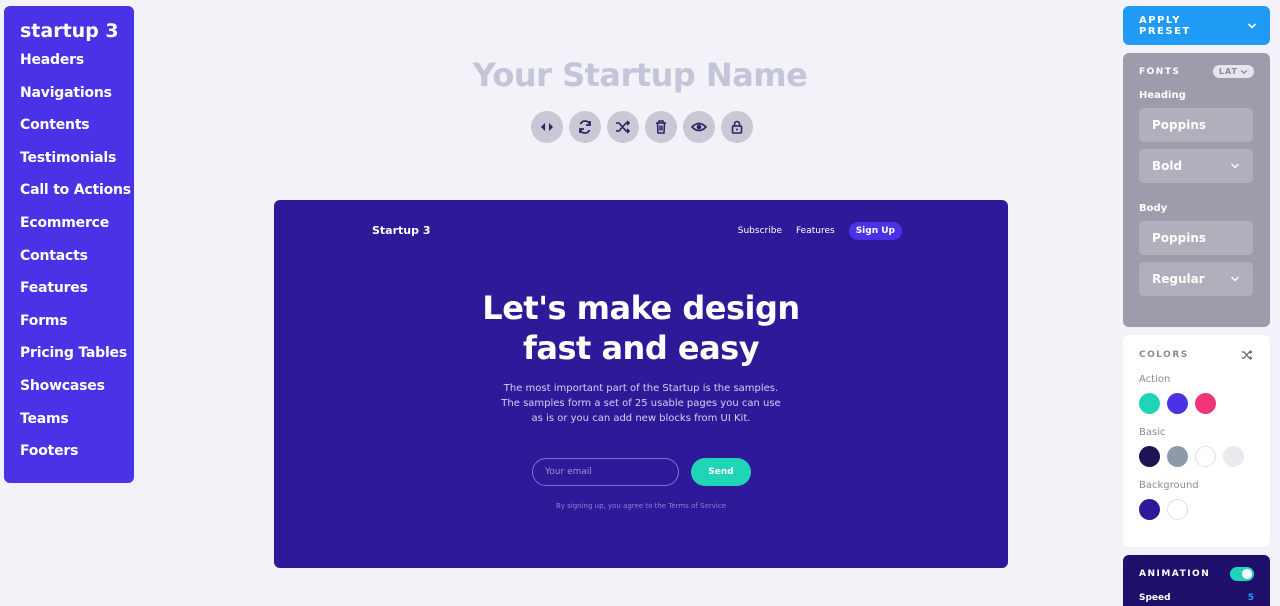 Image resolution: width=1280 pixels, height=606 pixels. Describe the element at coordinates (77, 67) in the screenshot. I see `sidebar-item-headers: Headers` at that location.